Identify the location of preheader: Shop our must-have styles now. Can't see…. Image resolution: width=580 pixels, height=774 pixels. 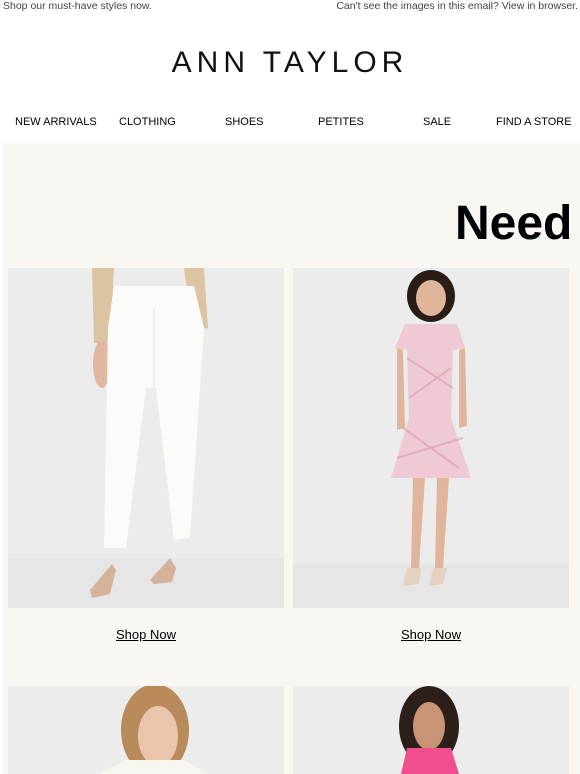
(290, 7).